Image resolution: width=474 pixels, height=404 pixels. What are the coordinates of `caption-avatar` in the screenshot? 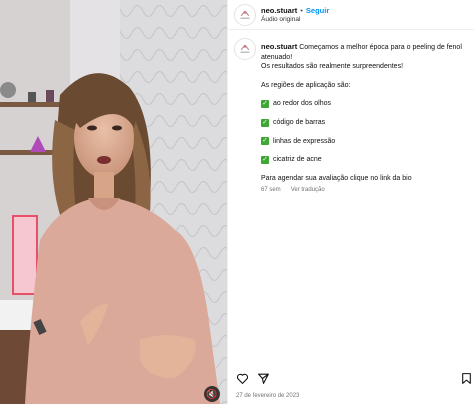 It's located at (245, 49).